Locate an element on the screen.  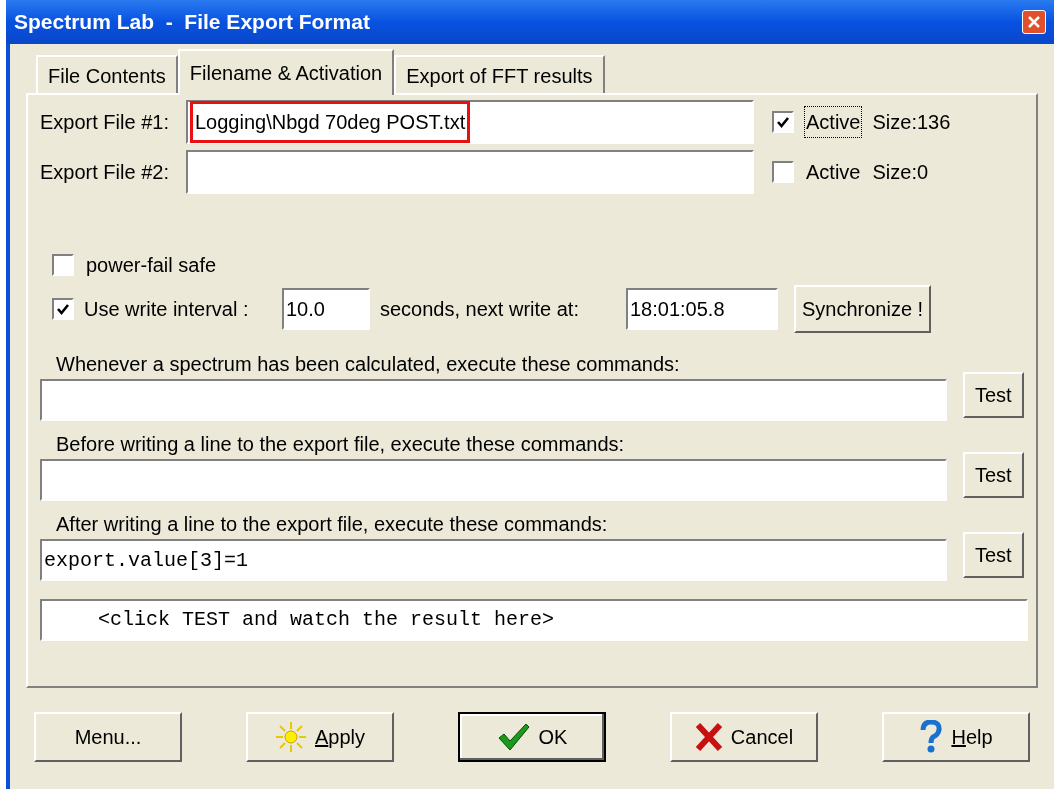
file-input-field: Logging\Nbgd 70deg POST.txt is located at coordinates (470, 122).